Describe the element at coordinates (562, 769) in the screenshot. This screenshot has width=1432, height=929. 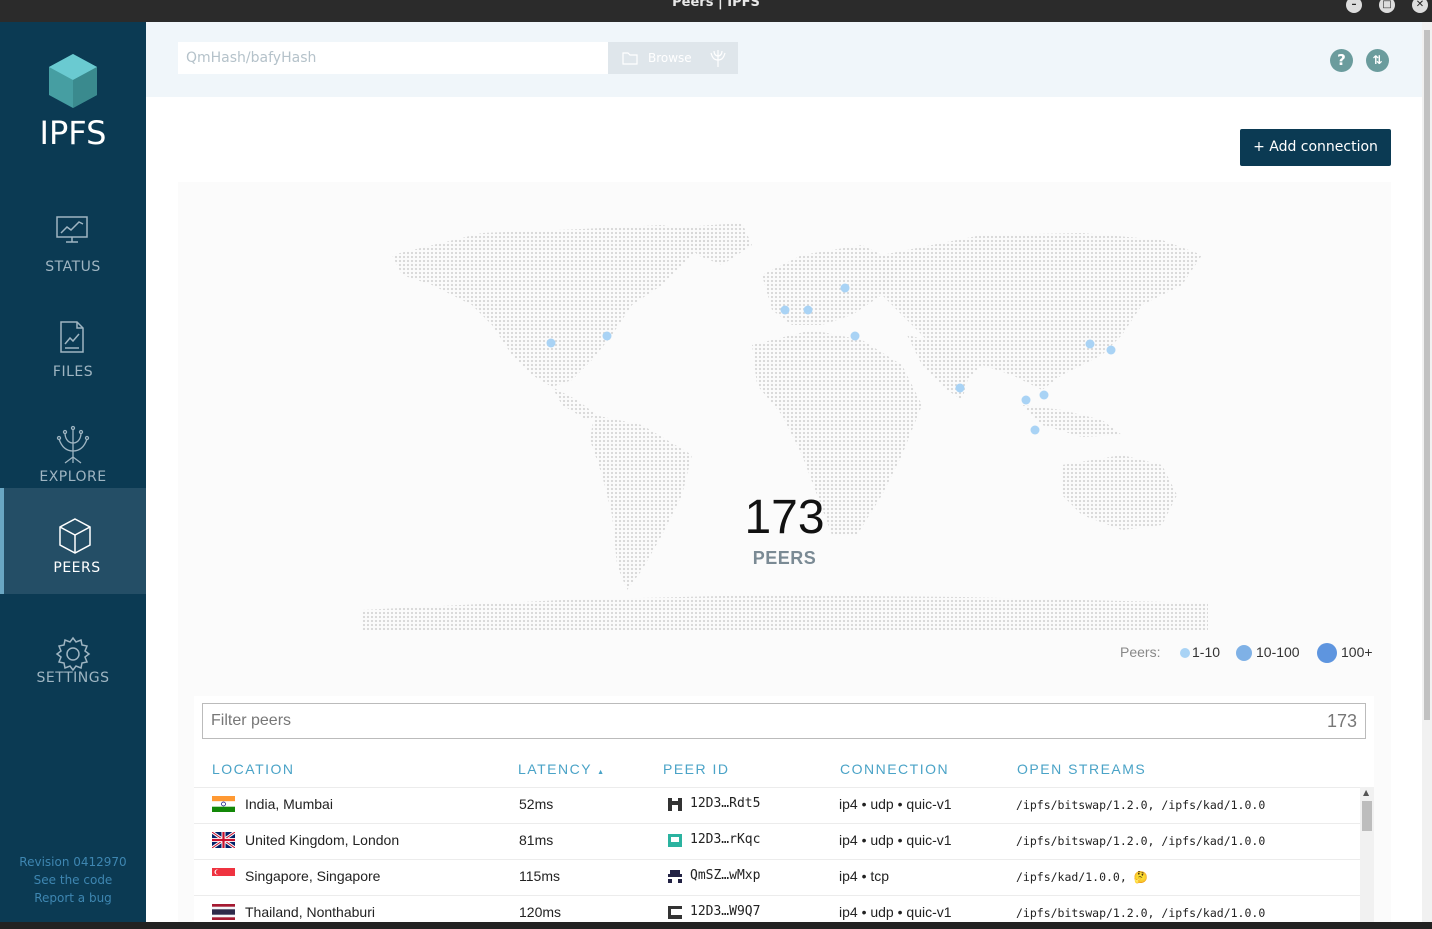
I see `header-latency: LATENCY ▲` at that location.